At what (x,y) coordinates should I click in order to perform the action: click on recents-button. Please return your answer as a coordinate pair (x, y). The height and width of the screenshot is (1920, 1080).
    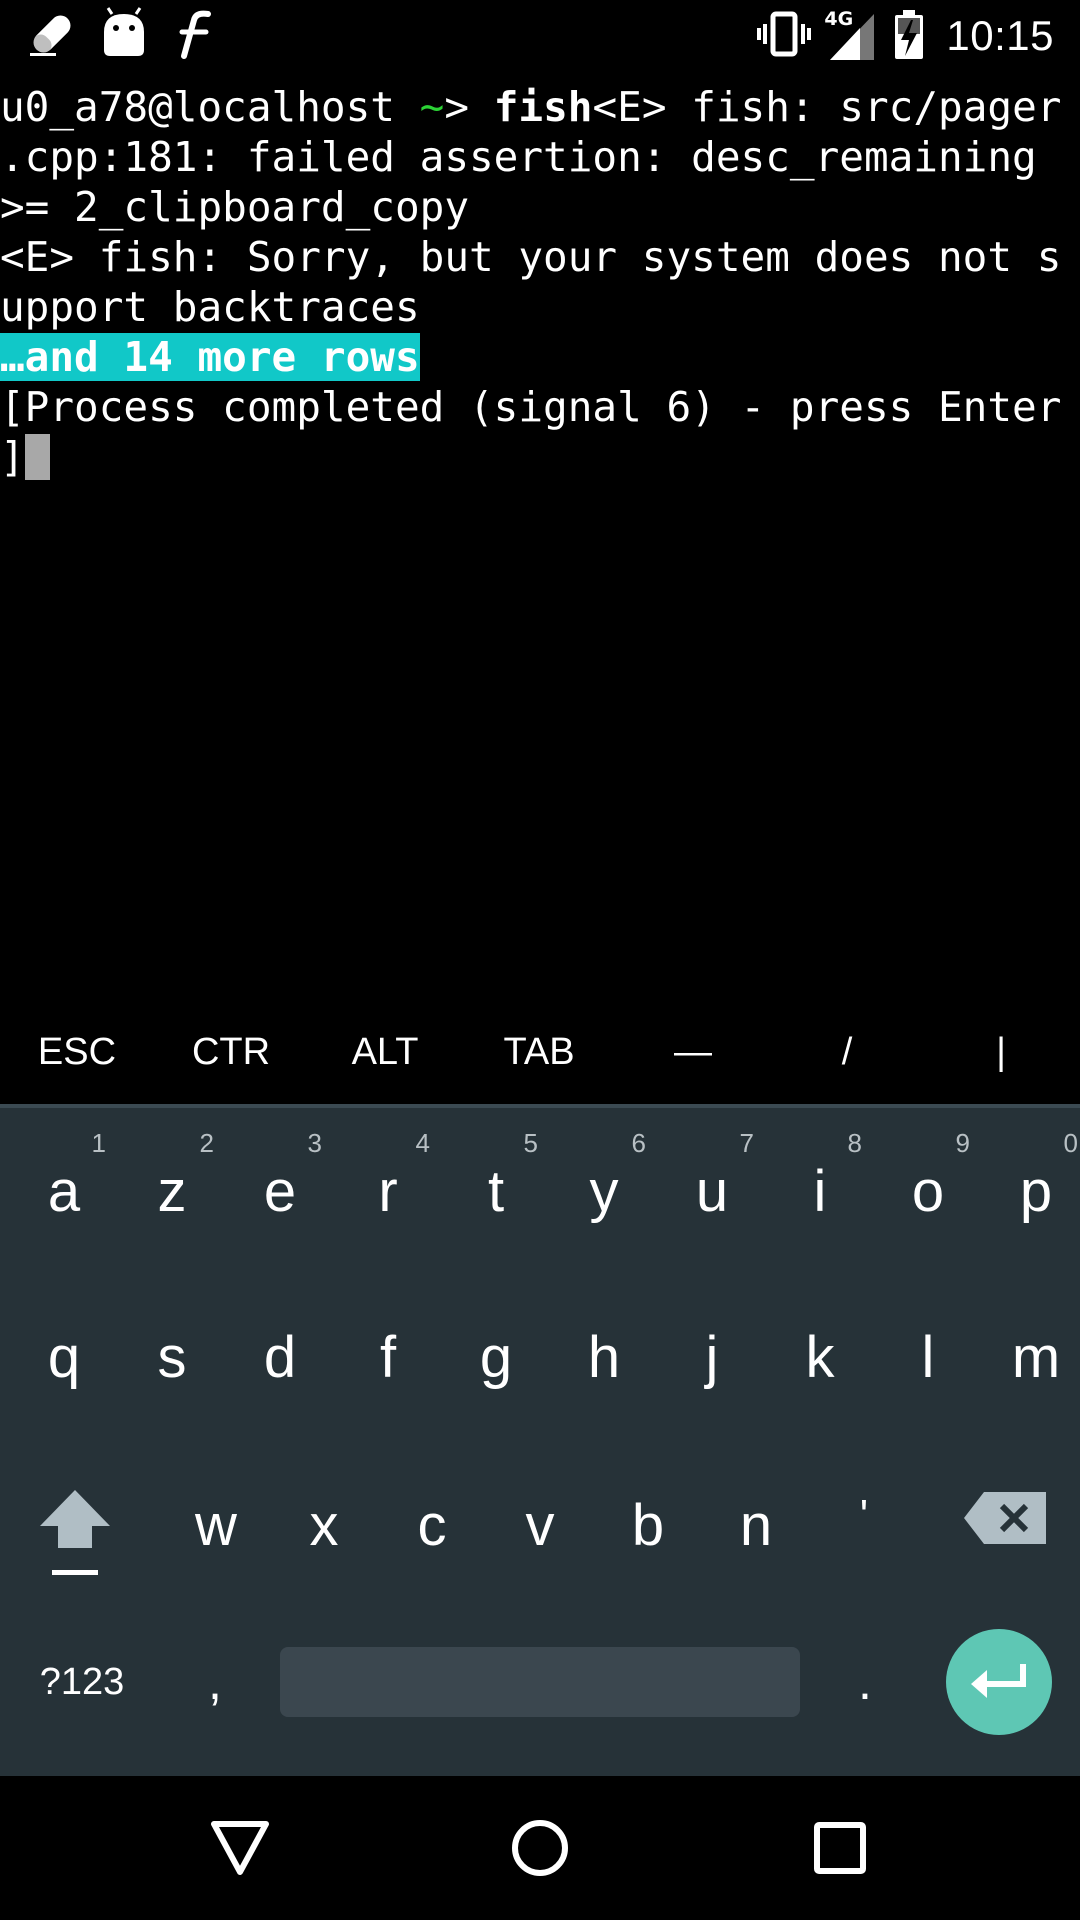
    Looking at the image, I should click on (840, 1848).